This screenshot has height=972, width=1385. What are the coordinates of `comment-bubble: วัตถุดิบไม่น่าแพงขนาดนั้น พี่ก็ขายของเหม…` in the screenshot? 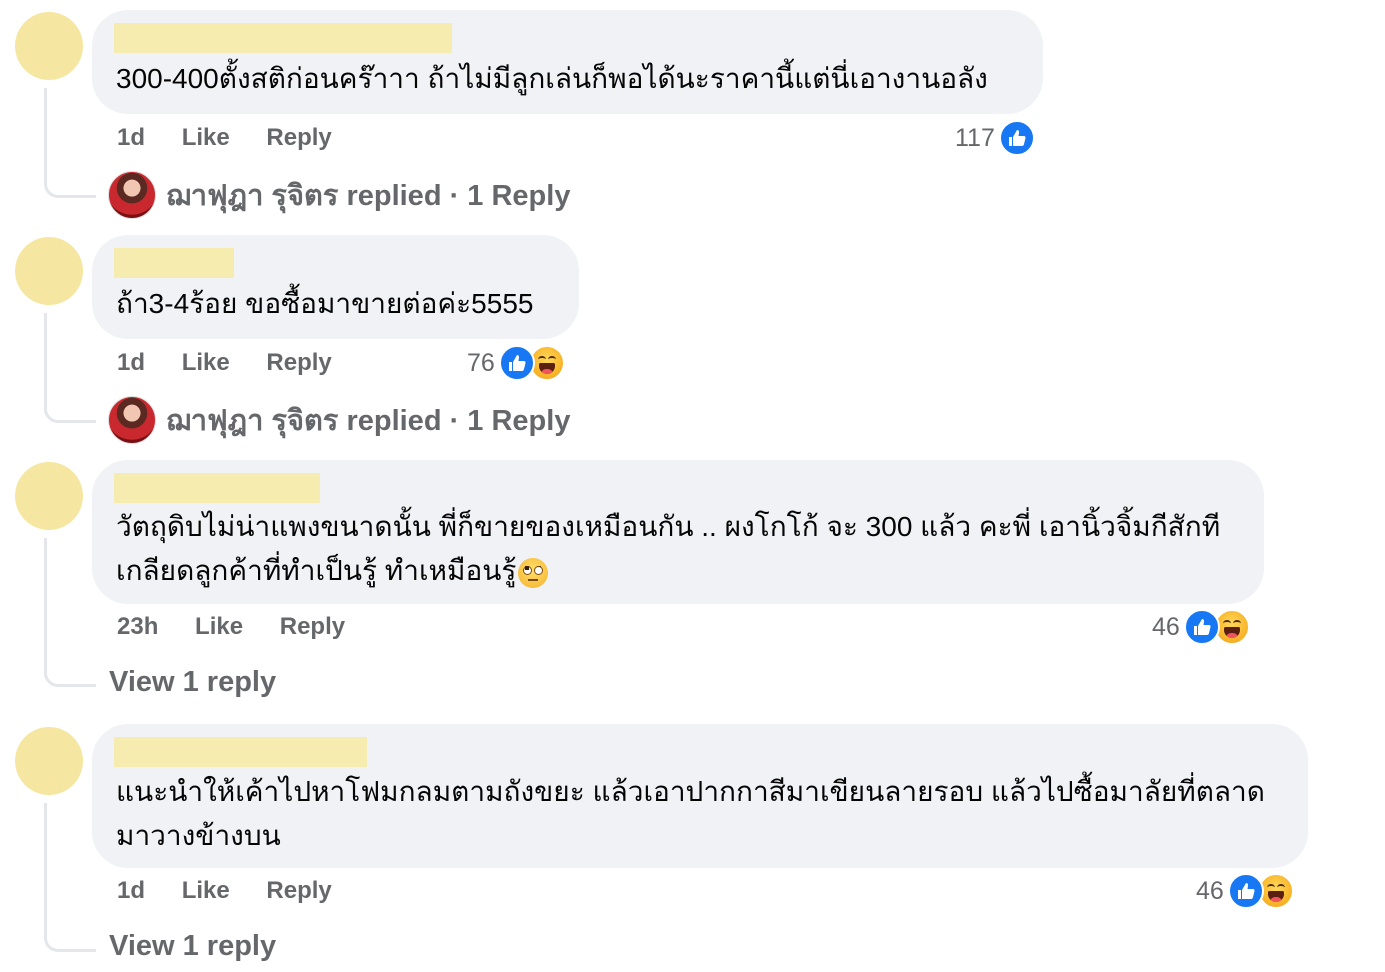 It's located at (678, 532).